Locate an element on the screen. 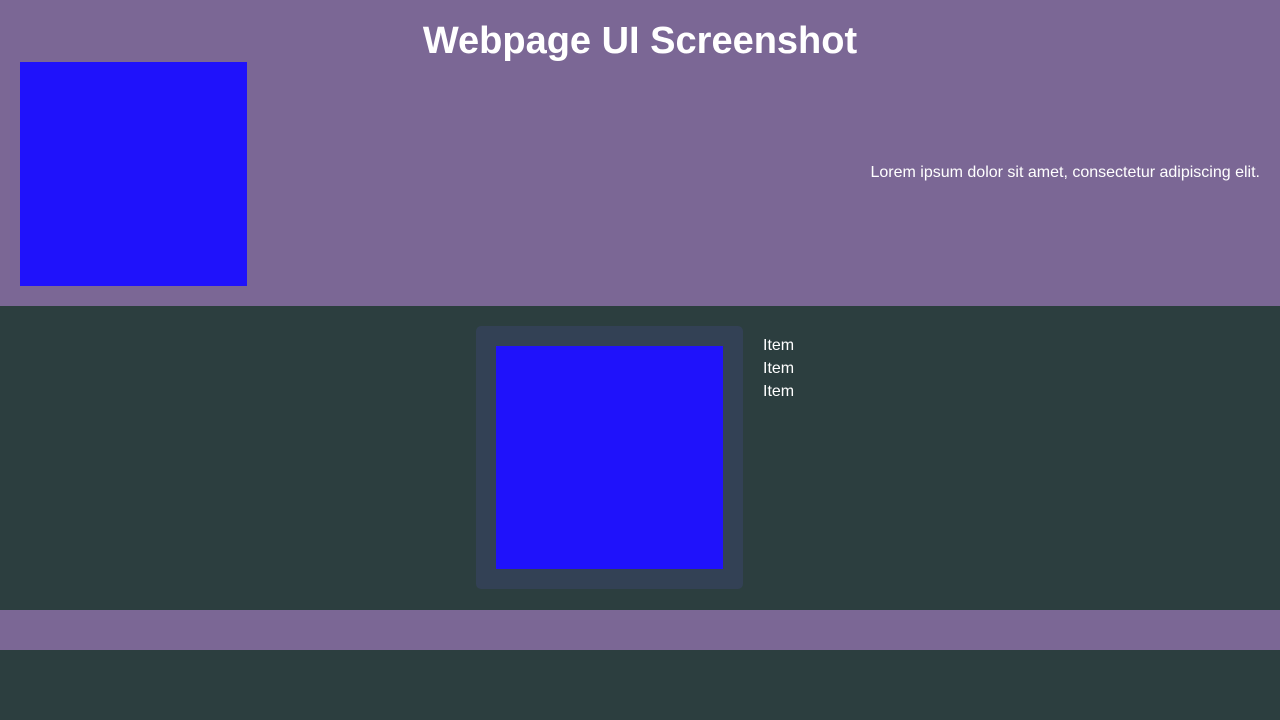 The height and width of the screenshot is (720, 1280). card-image-placeholder is located at coordinates (609, 457).